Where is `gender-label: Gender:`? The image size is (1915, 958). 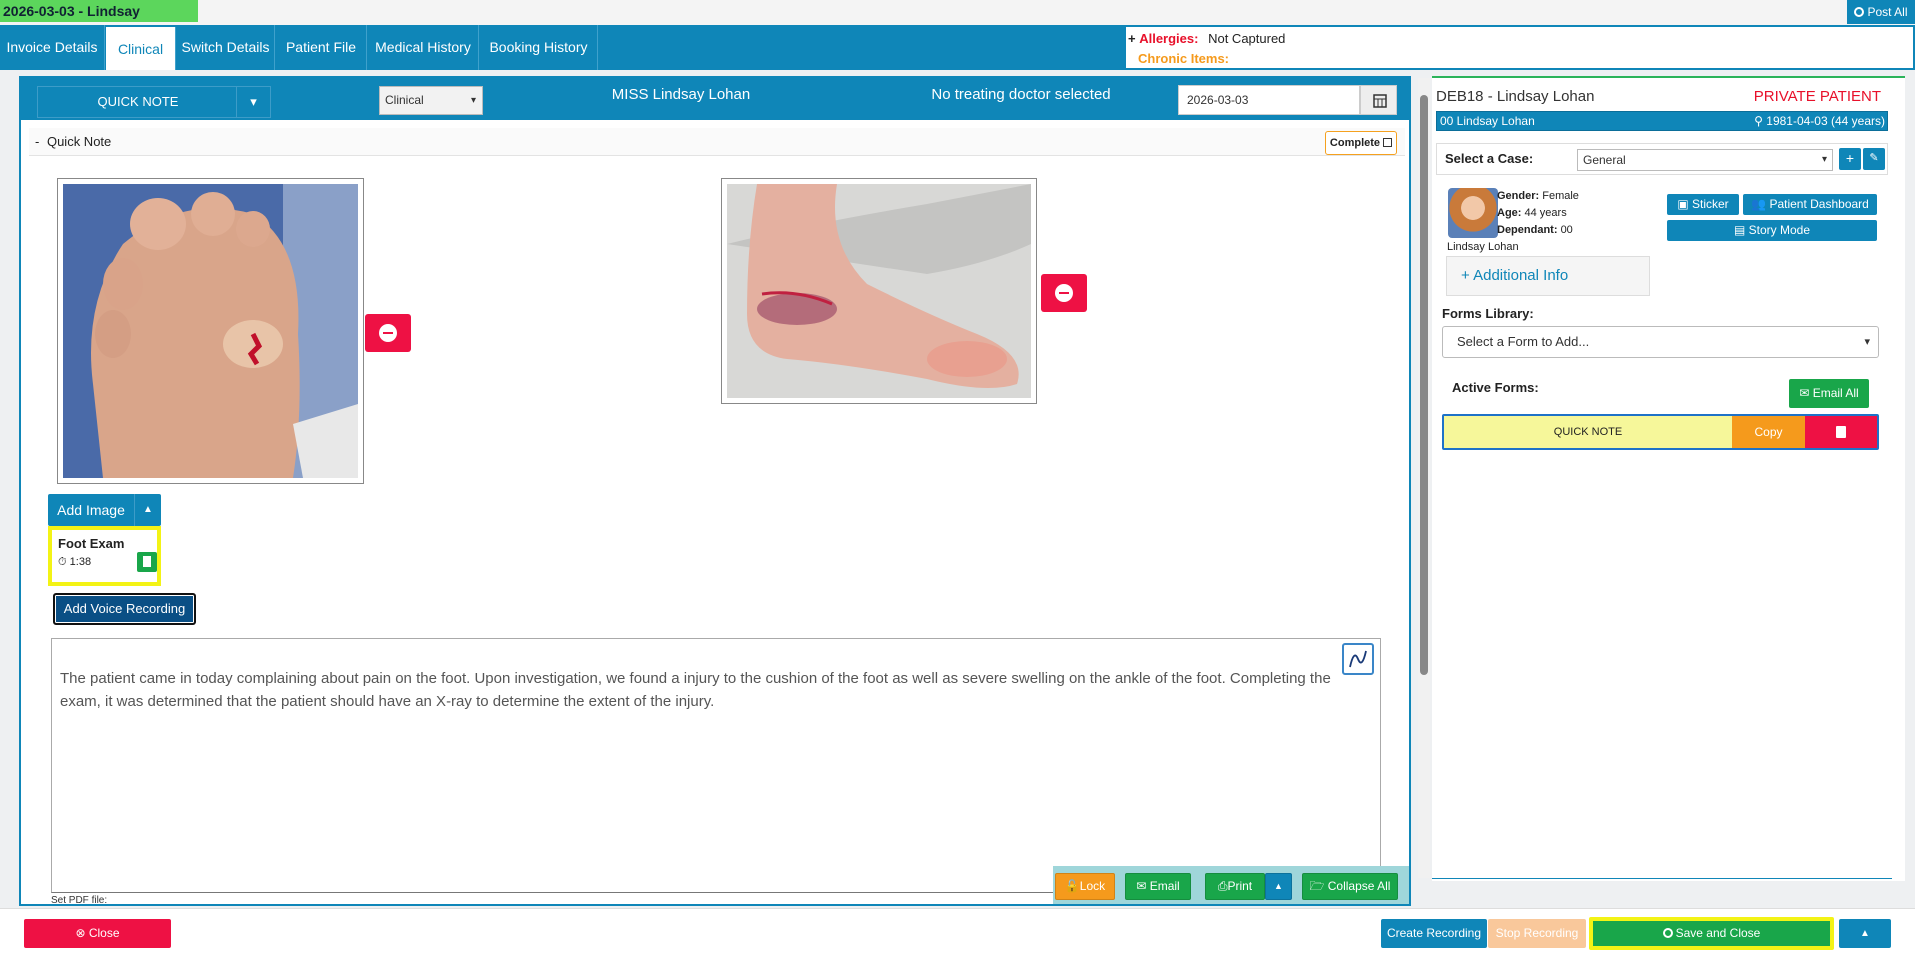
gender-label: Gender: is located at coordinates (1518, 196).